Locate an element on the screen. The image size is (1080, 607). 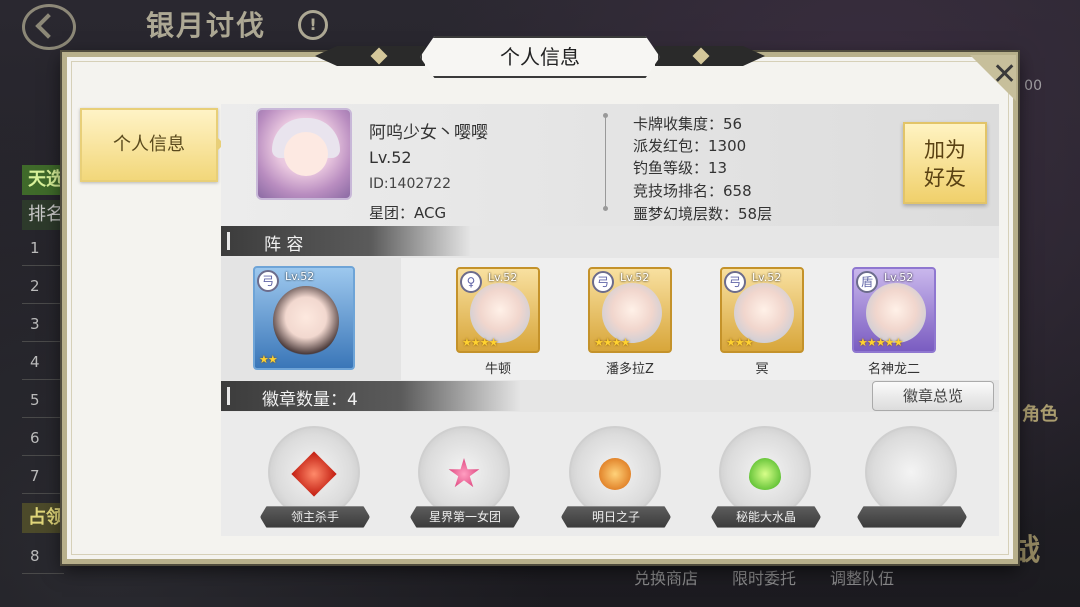
tab-label: 个人信息 is located at coordinates (149, 144).